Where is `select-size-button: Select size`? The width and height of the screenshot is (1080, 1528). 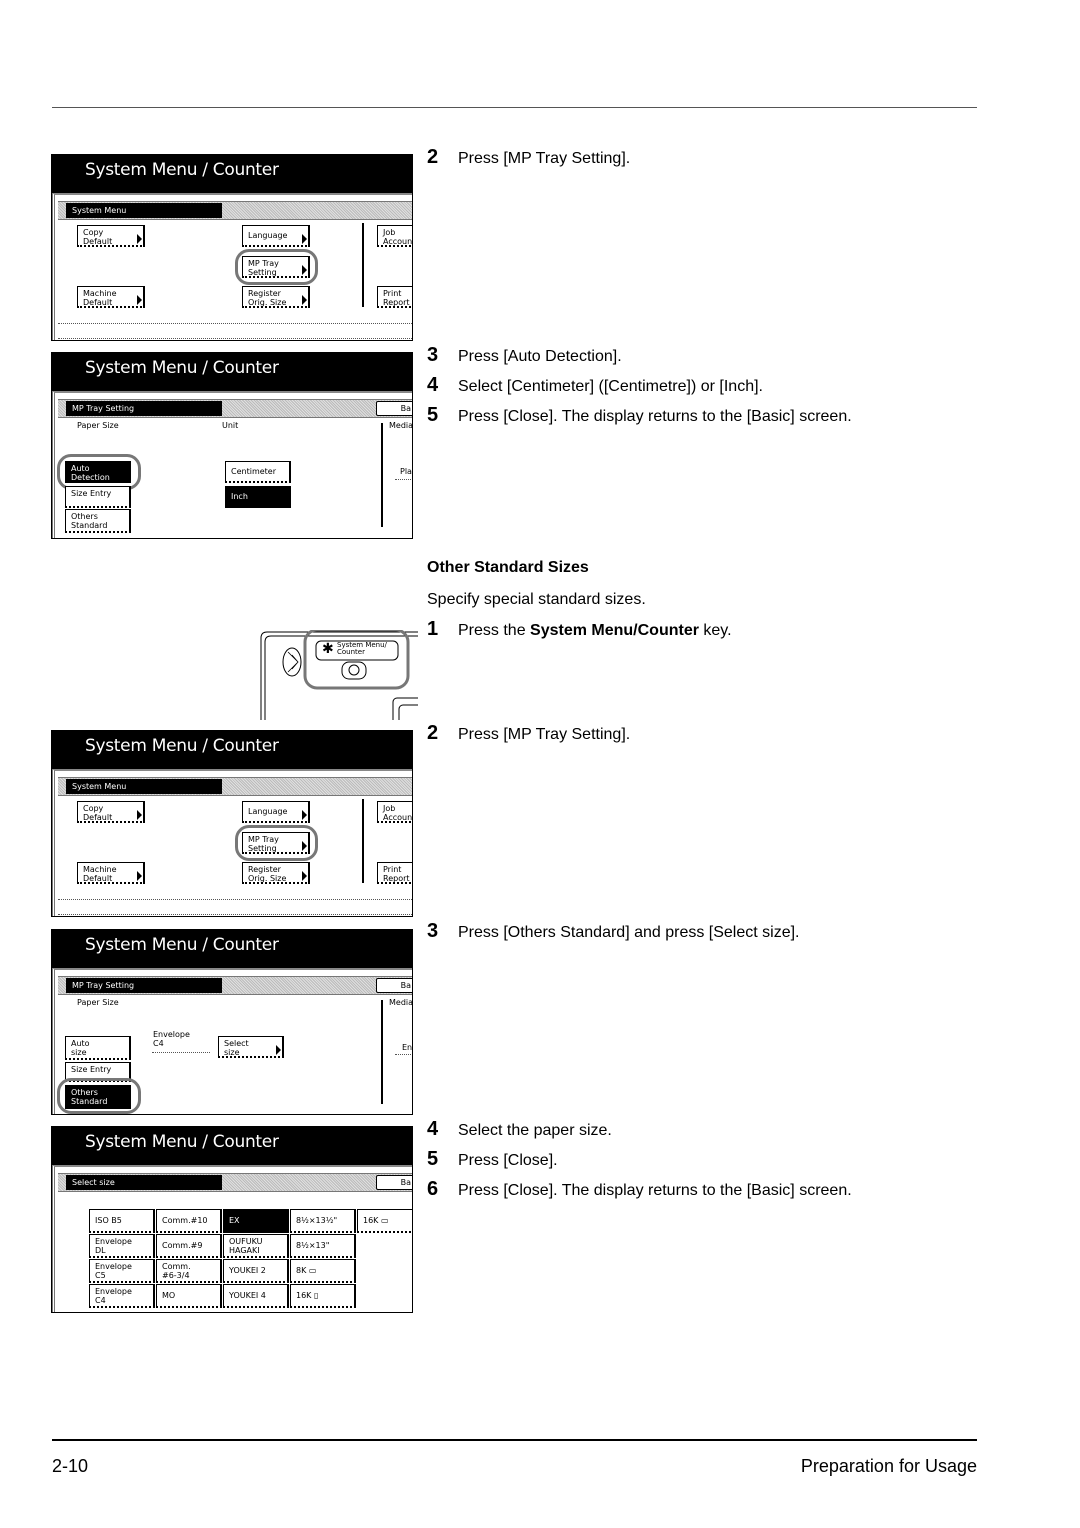 select-size-button: Select size is located at coordinates (251, 1047).